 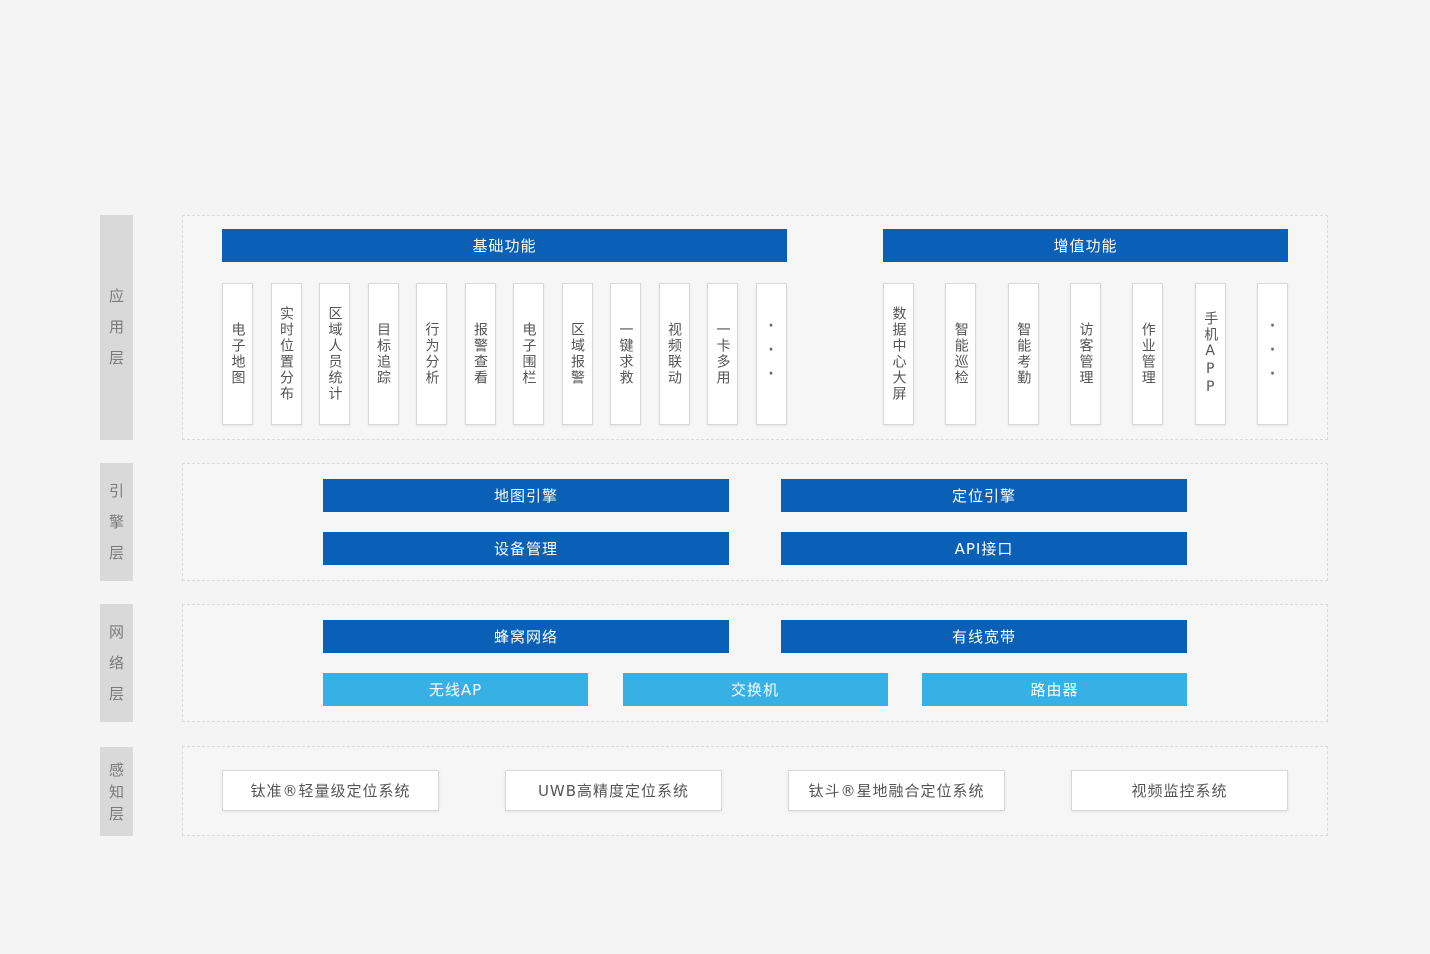 I want to click on basic-function-card: 一卡多用, so click(x=722, y=354).